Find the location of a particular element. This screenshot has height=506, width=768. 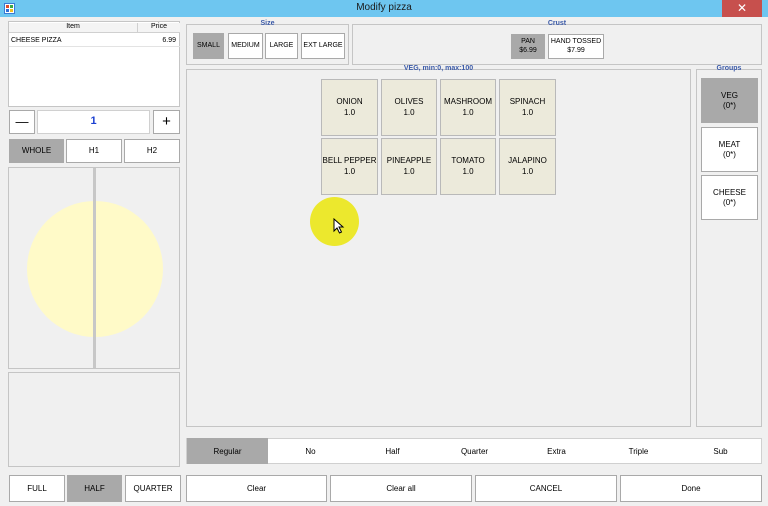

topping-onion: ONION 1.0 is located at coordinates (349, 107).